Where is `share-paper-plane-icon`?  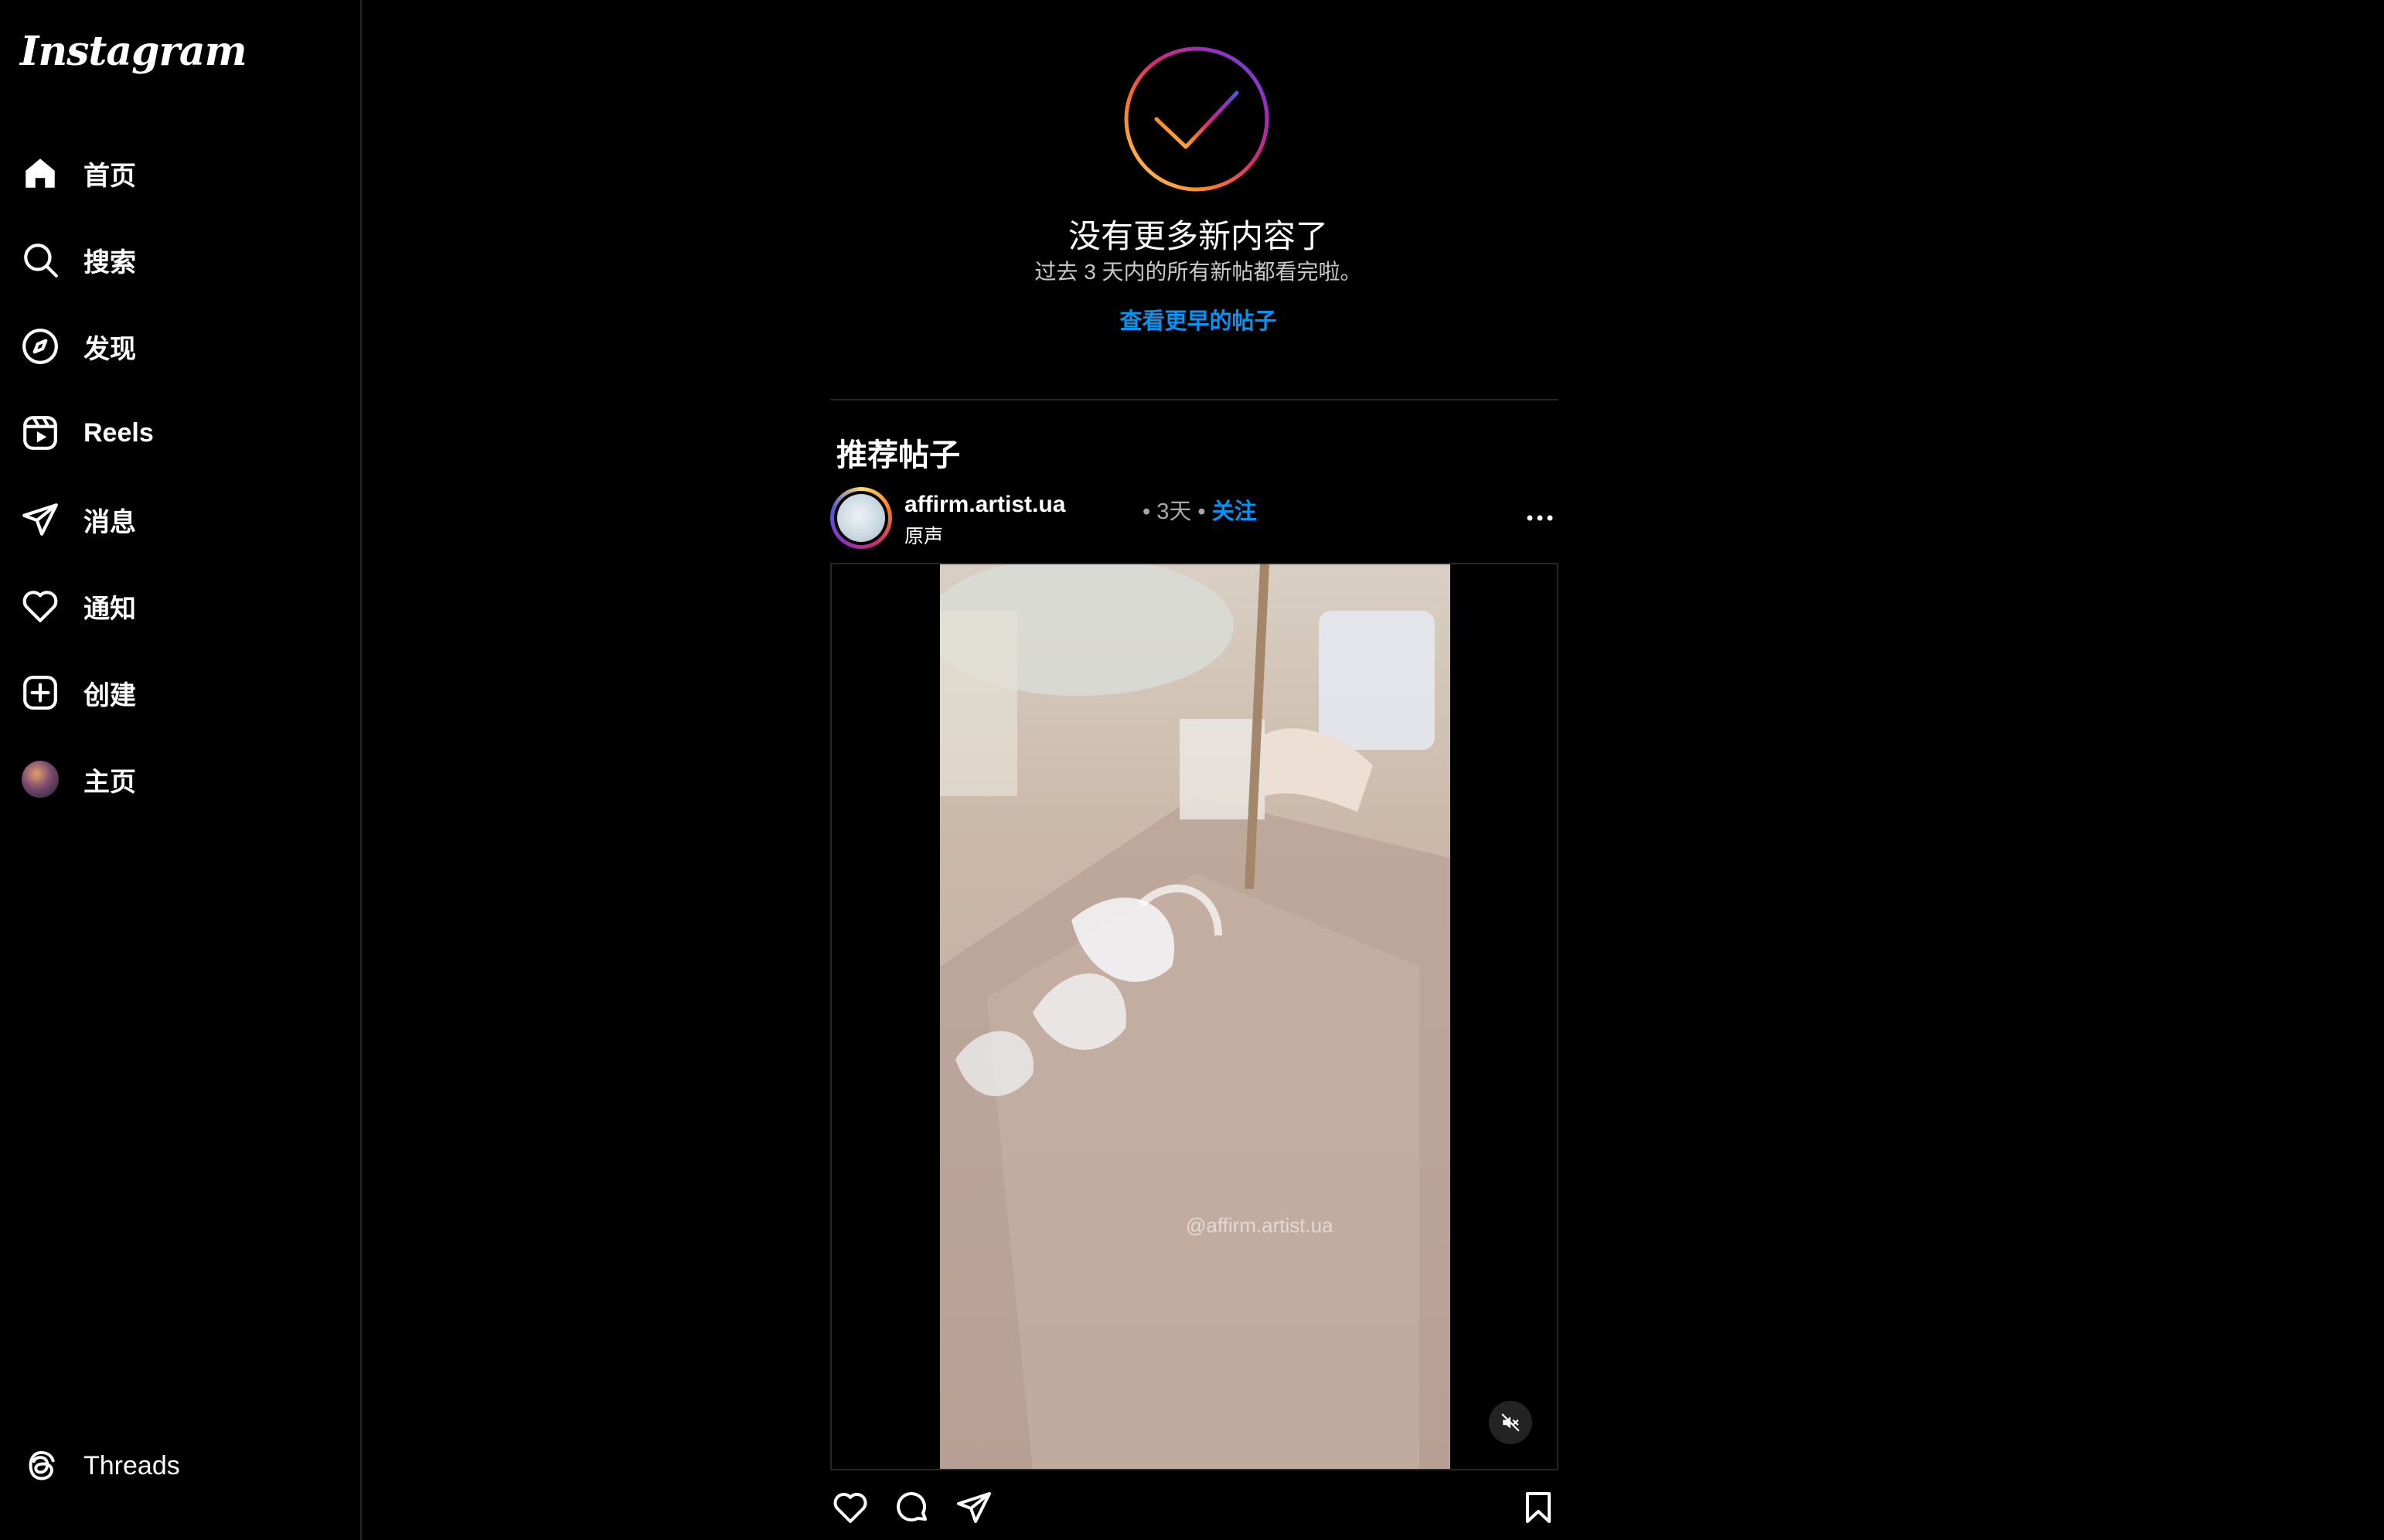 share-paper-plane-icon is located at coordinates (974, 1507).